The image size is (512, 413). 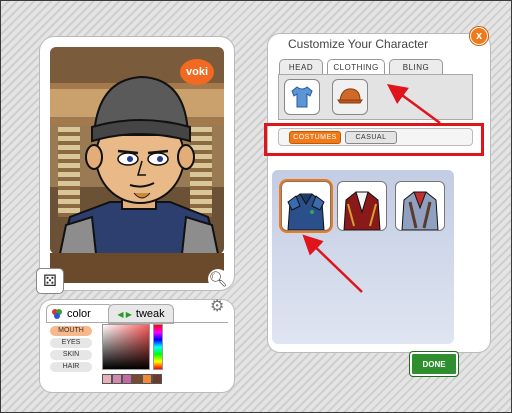 I want to click on tab-tweak: ◀ ▶ tweak, so click(x=141, y=314).